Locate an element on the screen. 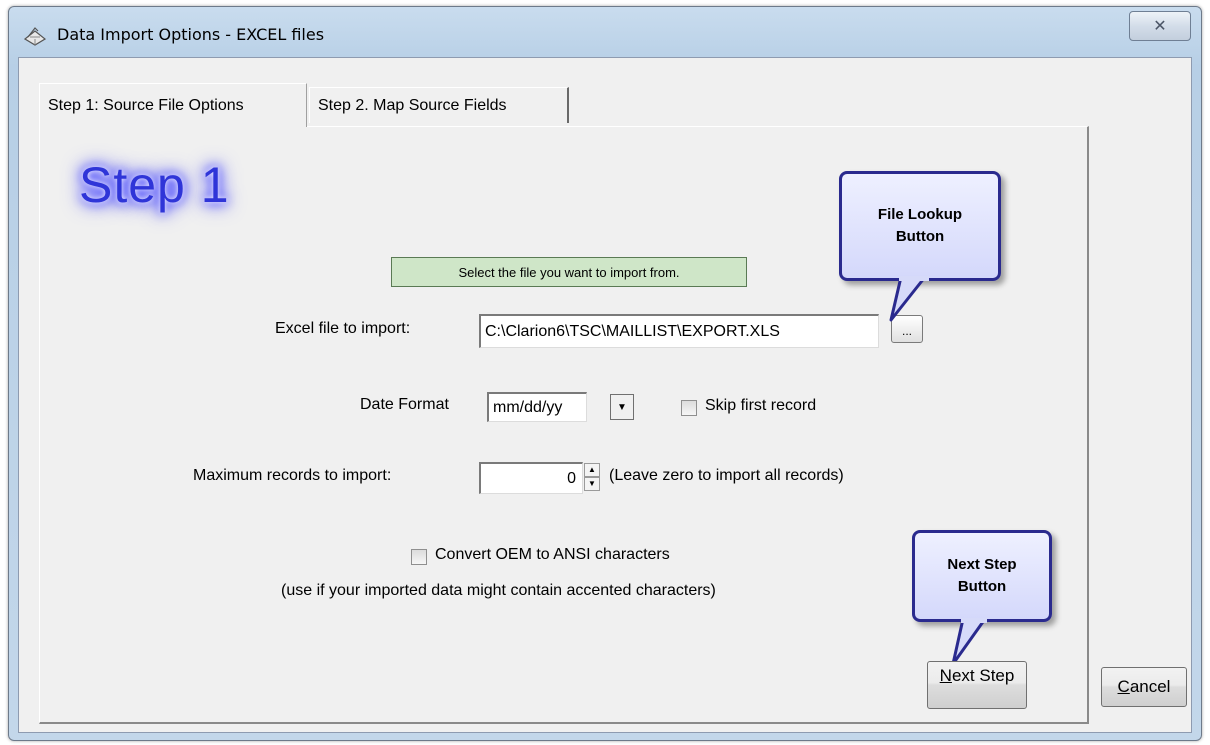 This screenshot has height=745, width=1210. tab-source-file-options: Step 1: Source File Options is located at coordinates (173, 105).